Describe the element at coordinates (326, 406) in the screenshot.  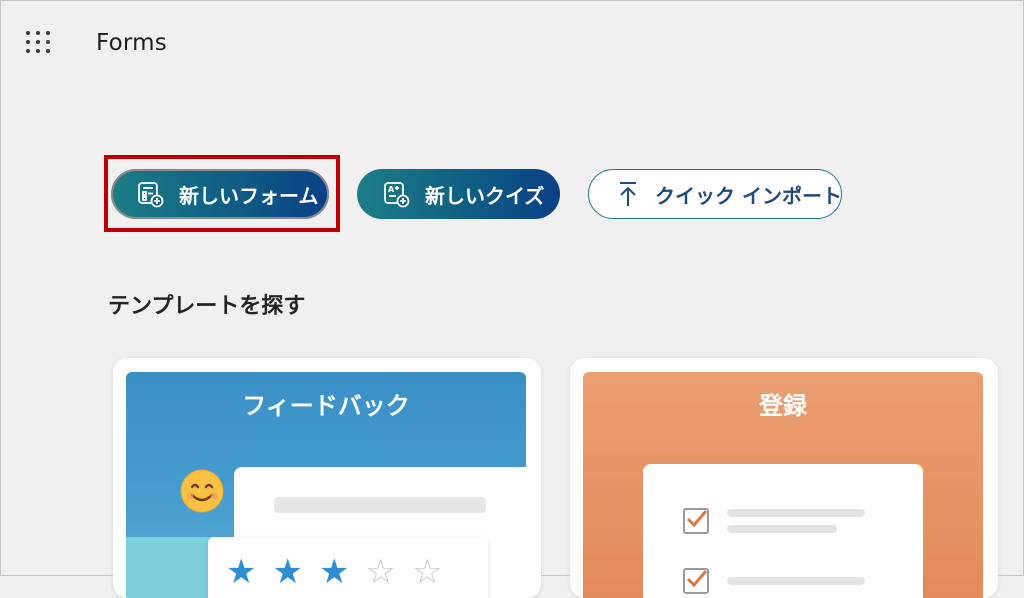
I see `template-label: フィードバック` at that location.